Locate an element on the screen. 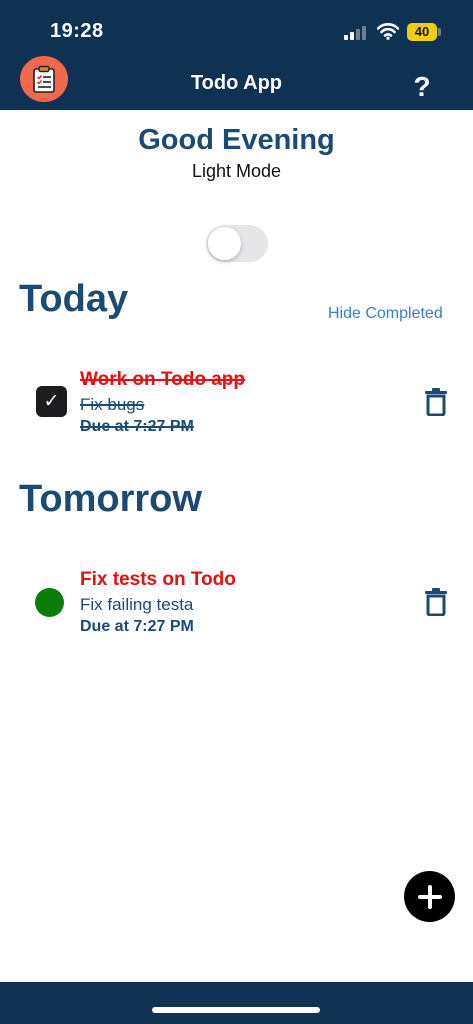 The height and width of the screenshot is (1024, 473). battery-level: 40 is located at coordinates (422, 31).